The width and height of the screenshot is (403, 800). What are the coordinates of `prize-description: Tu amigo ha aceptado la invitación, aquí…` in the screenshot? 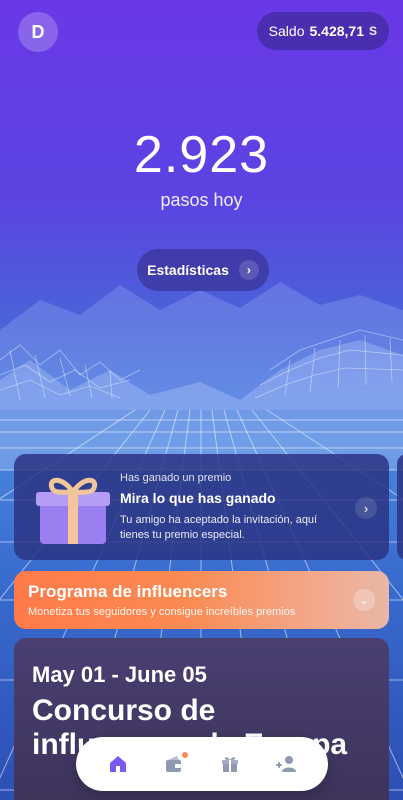 It's located at (219, 527).